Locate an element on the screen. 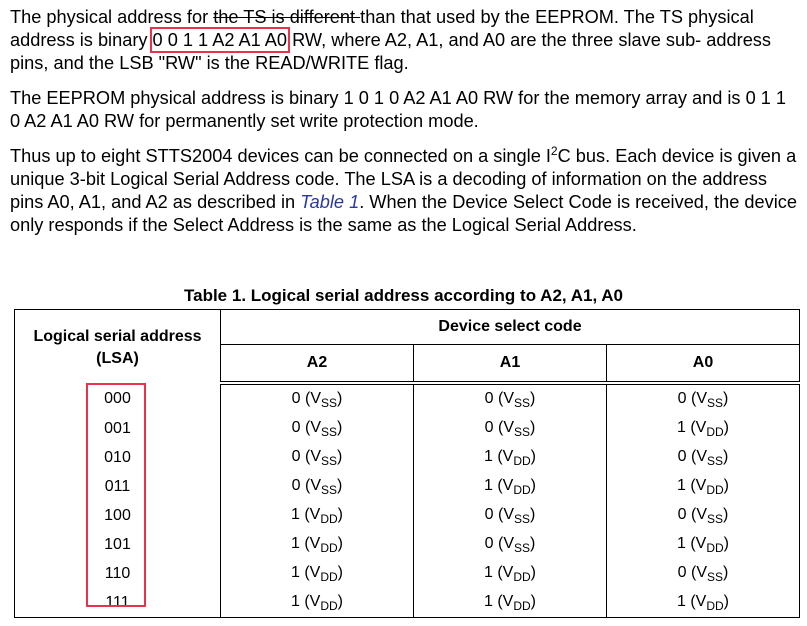  col-header-a2: A2 is located at coordinates (317, 364).